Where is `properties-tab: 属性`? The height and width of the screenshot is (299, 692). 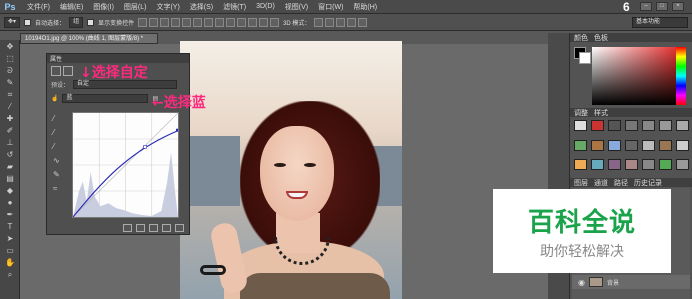 properties-tab: 属性 is located at coordinates (56, 58).